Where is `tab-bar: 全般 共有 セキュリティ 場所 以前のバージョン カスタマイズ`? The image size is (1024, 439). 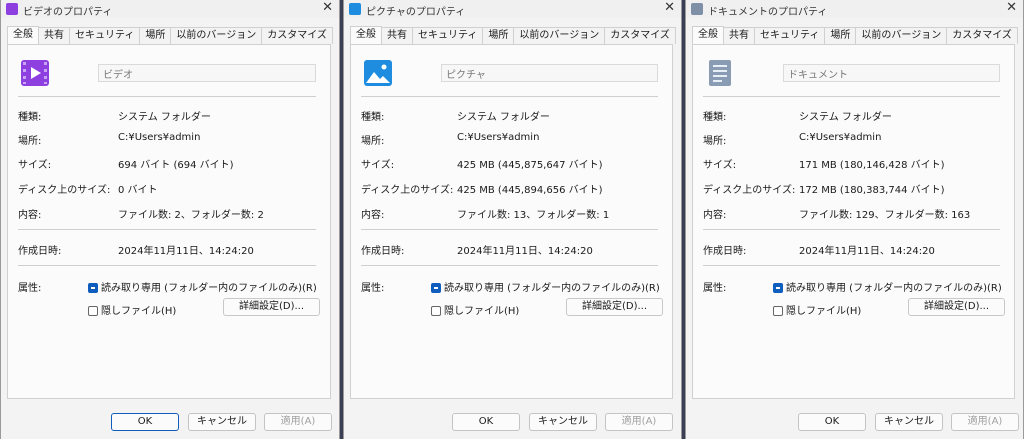 tab-bar: 全般 共有 セキュリティ 場所 以前のバージョン カスタマイズ is located at coordinates (170, 35).